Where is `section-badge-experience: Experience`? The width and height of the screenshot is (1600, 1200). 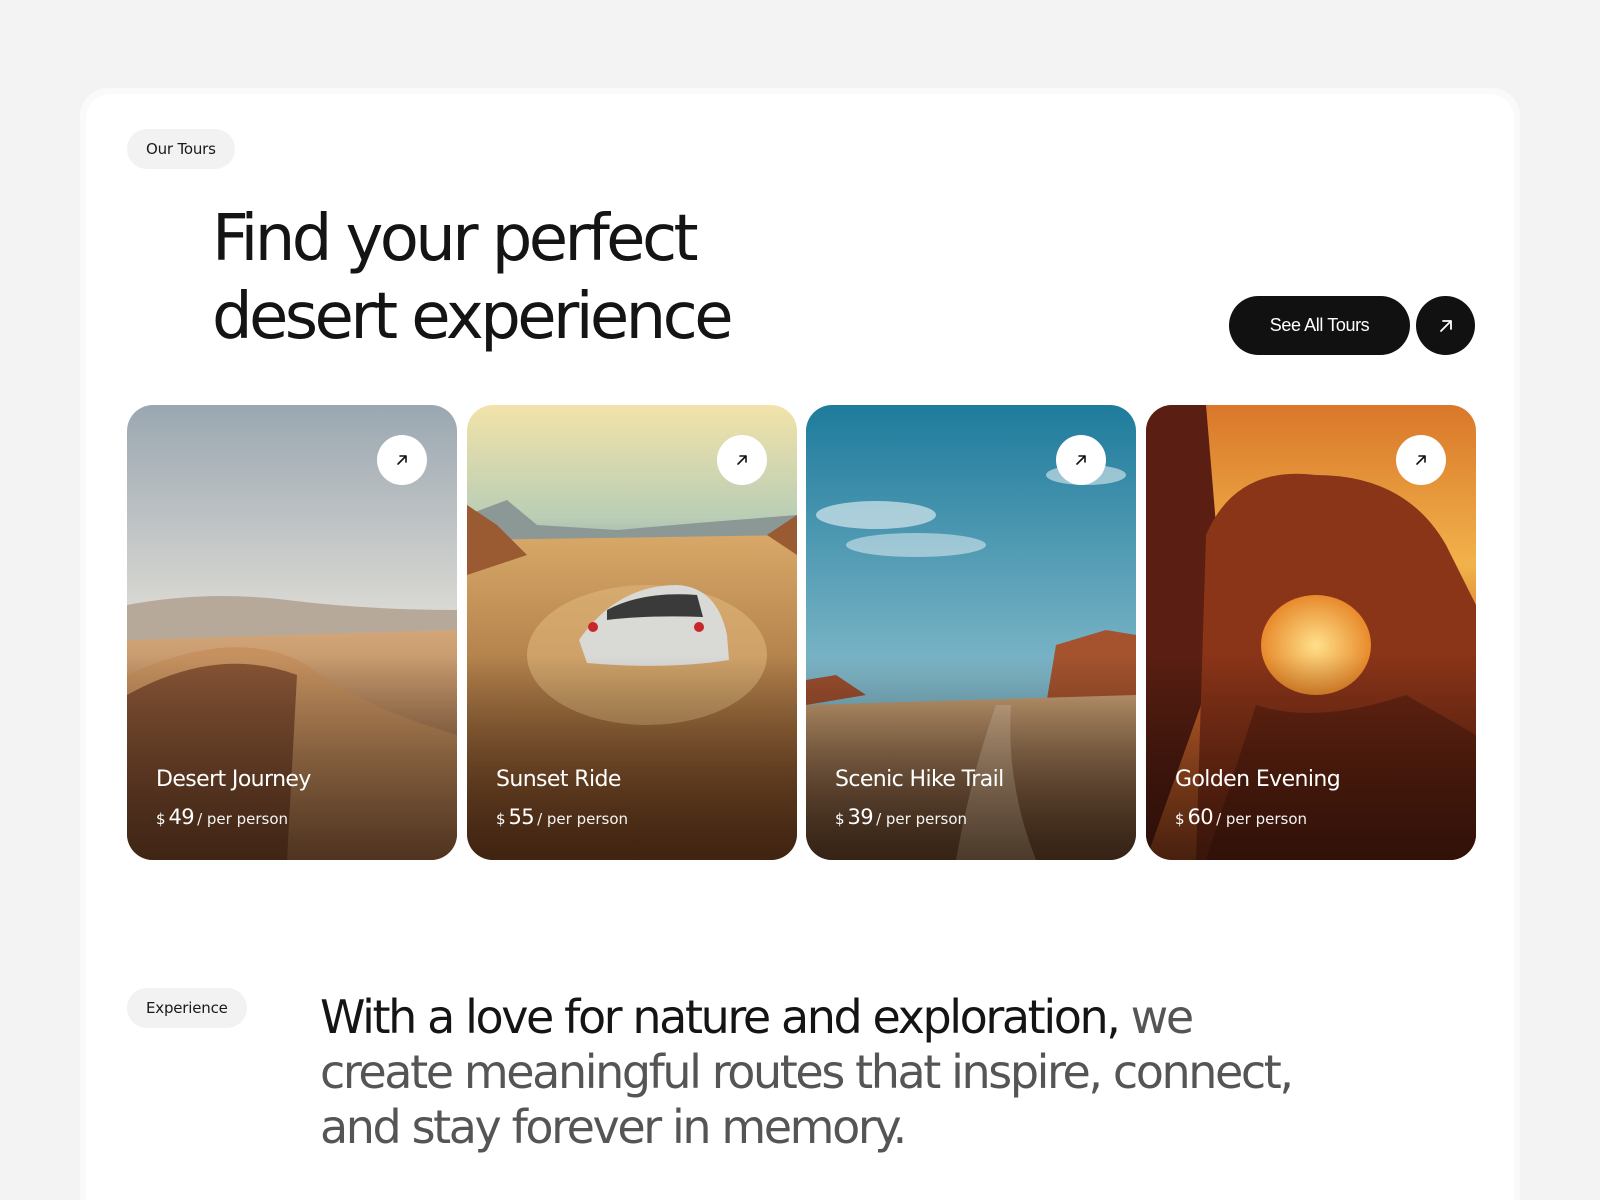
section-badge-experience: Experience is located at coordinates (187, 1008).